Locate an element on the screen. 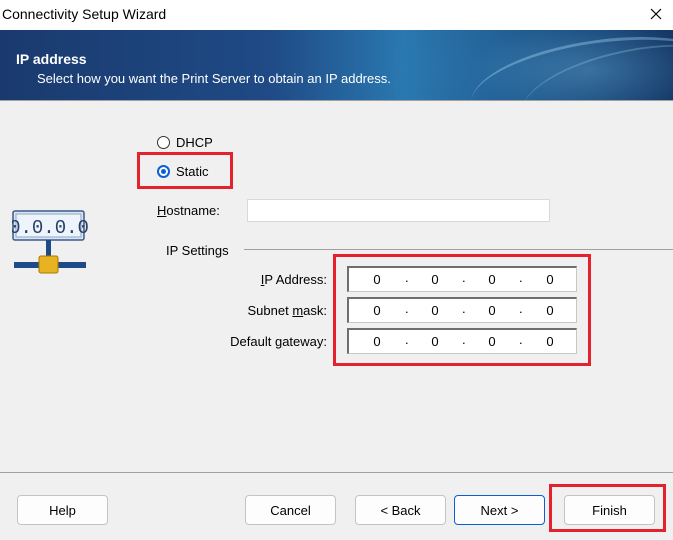 The width and height of the screenshot is (673, 540). banner-divider is located at coordinates (336, 100).